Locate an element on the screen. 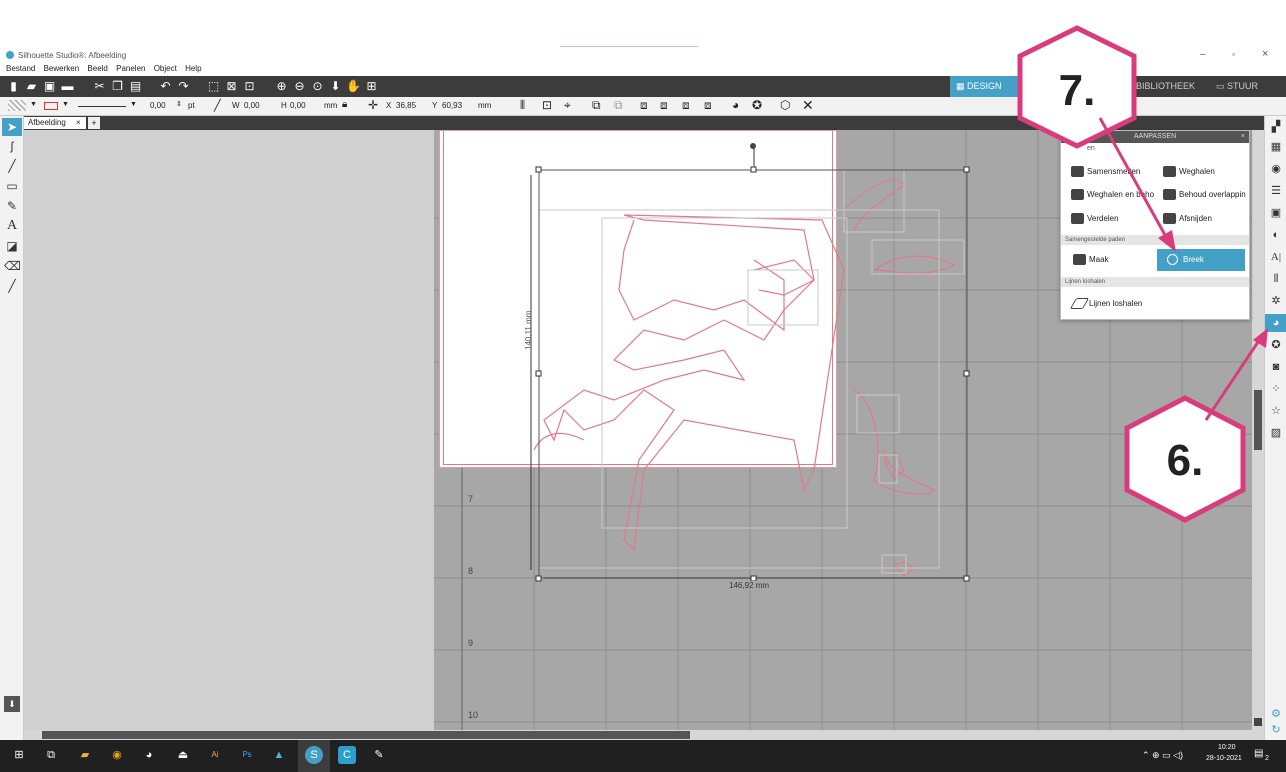 The height and width of the screenshot is (772, 1286). redo-icon: ↷ is located at coordinates (183, 86).